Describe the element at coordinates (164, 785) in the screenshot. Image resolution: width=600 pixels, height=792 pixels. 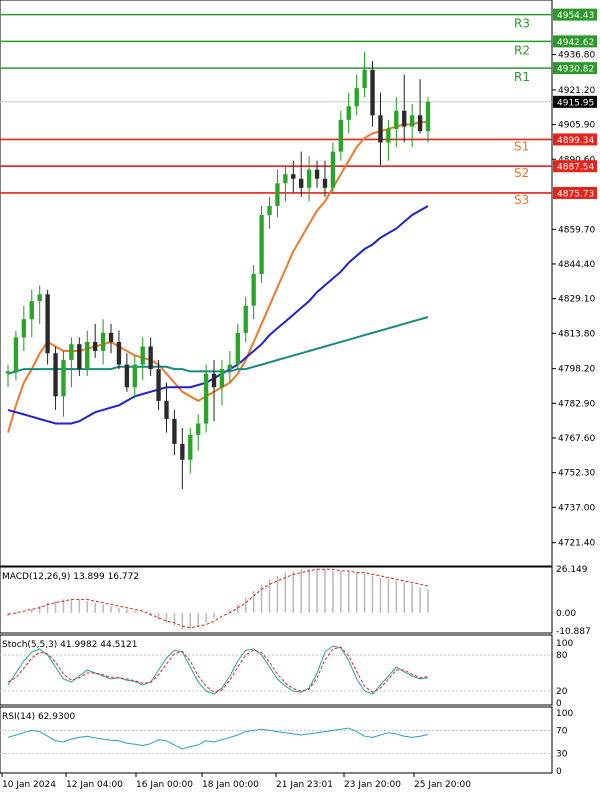
I see `x-tick-label: 16 Jan 00:00` at that location.